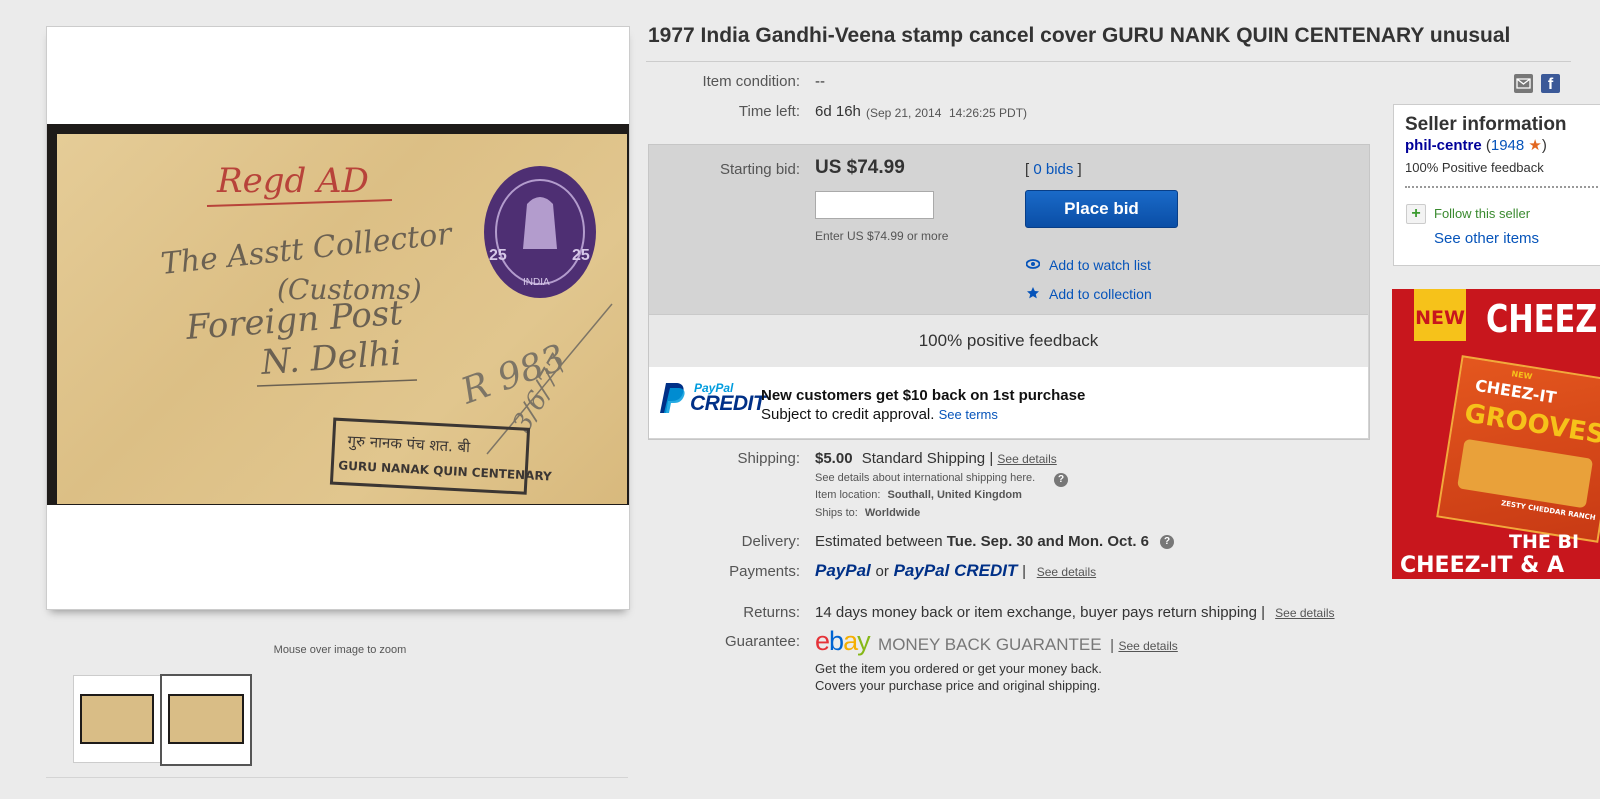 The width and height of the screenshot is (1600, 799). What do you see at coordinates (822, 641) in the screenshot?
I see `ebay-logo-e: e` at bounding box center [822, 641].